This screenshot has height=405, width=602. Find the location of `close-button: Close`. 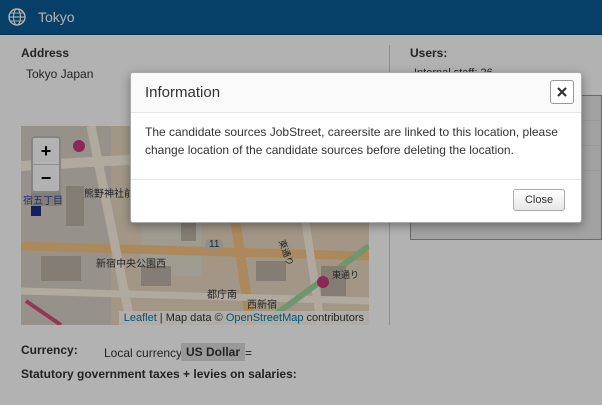

close-button: Close is located at coordinates (539, 200).